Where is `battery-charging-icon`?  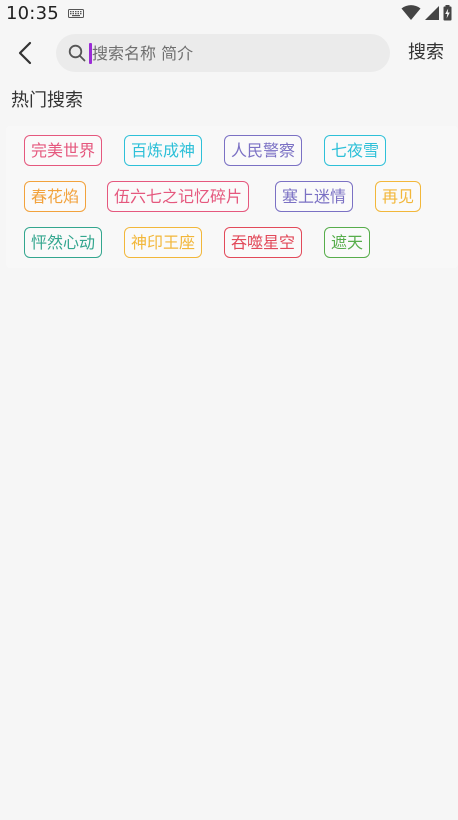 battery-charging-icon is located at coordinates (447, 13).